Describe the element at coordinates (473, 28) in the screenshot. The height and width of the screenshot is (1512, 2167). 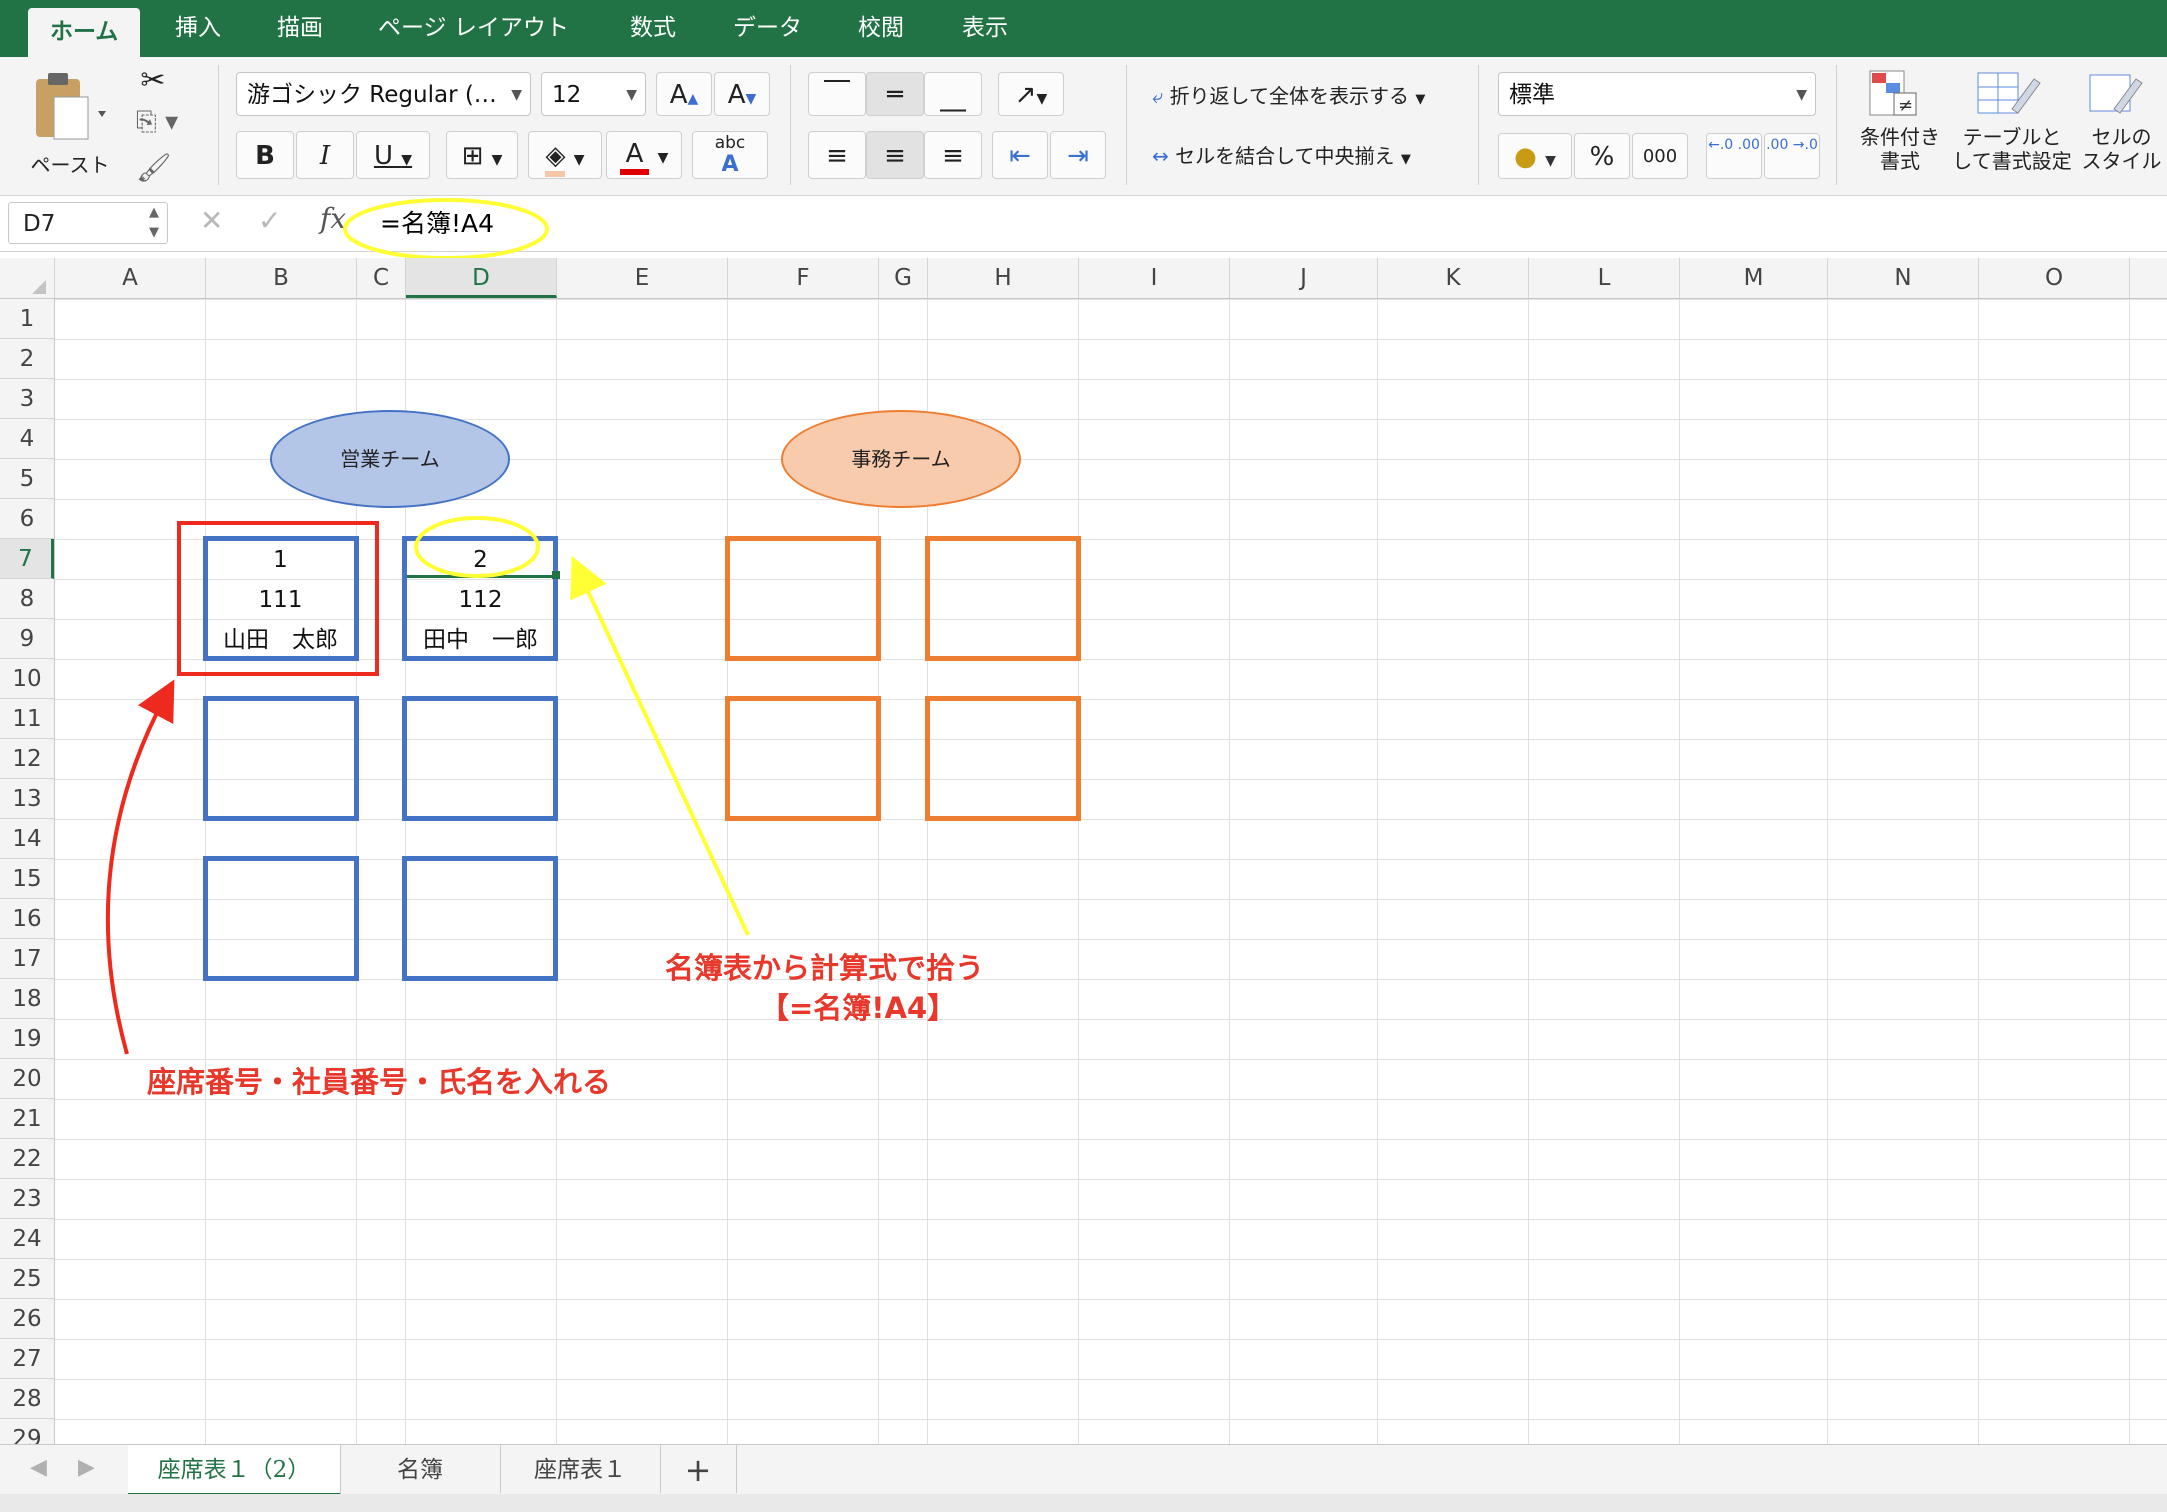
I see `tab-page-layout: ページ レイアウト` at that location.